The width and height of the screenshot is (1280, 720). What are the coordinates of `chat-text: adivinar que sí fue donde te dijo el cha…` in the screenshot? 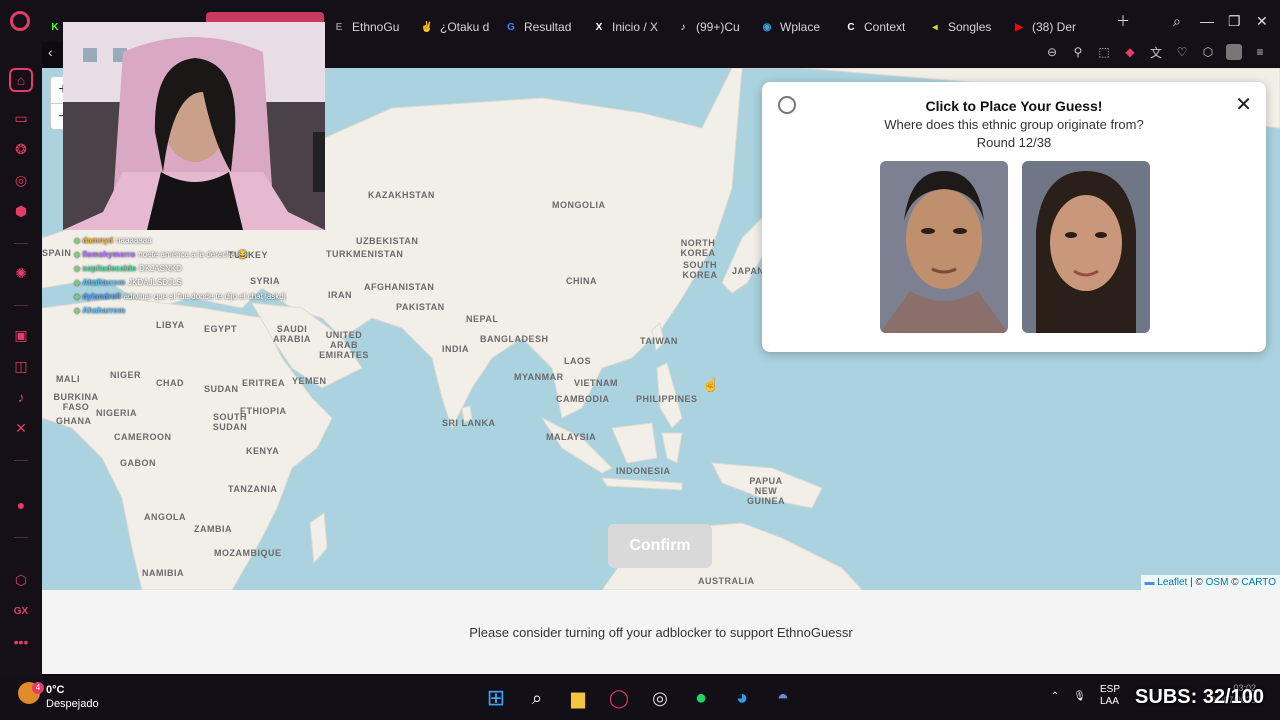 It's located at (204, 296).